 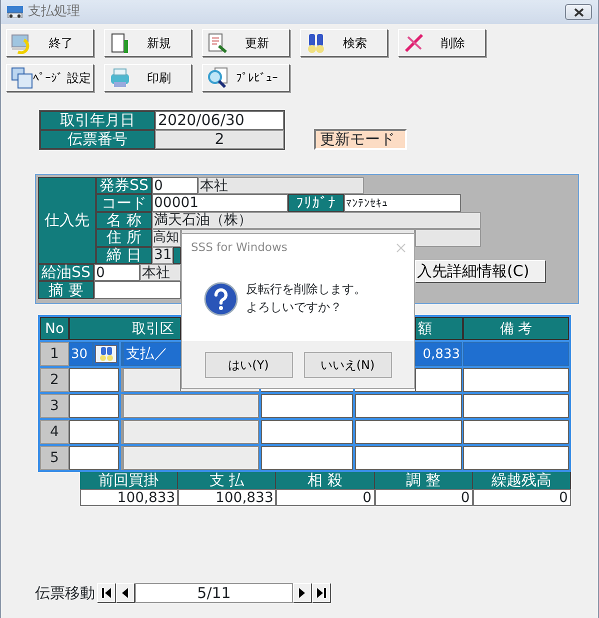 I want to click on field-label: 仕入先, so click(x=67, y=220).